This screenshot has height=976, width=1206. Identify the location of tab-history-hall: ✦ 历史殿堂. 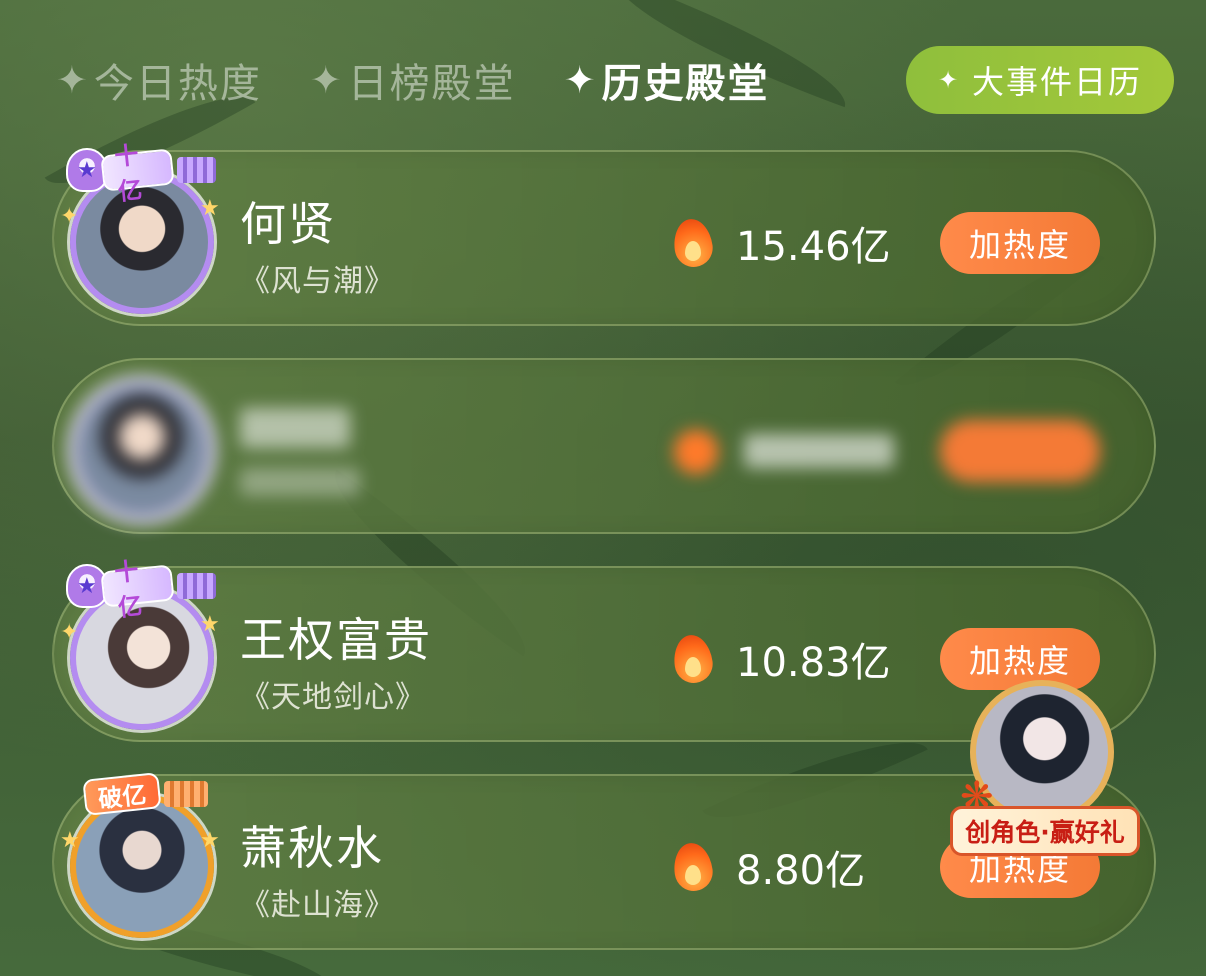
(667, 80).